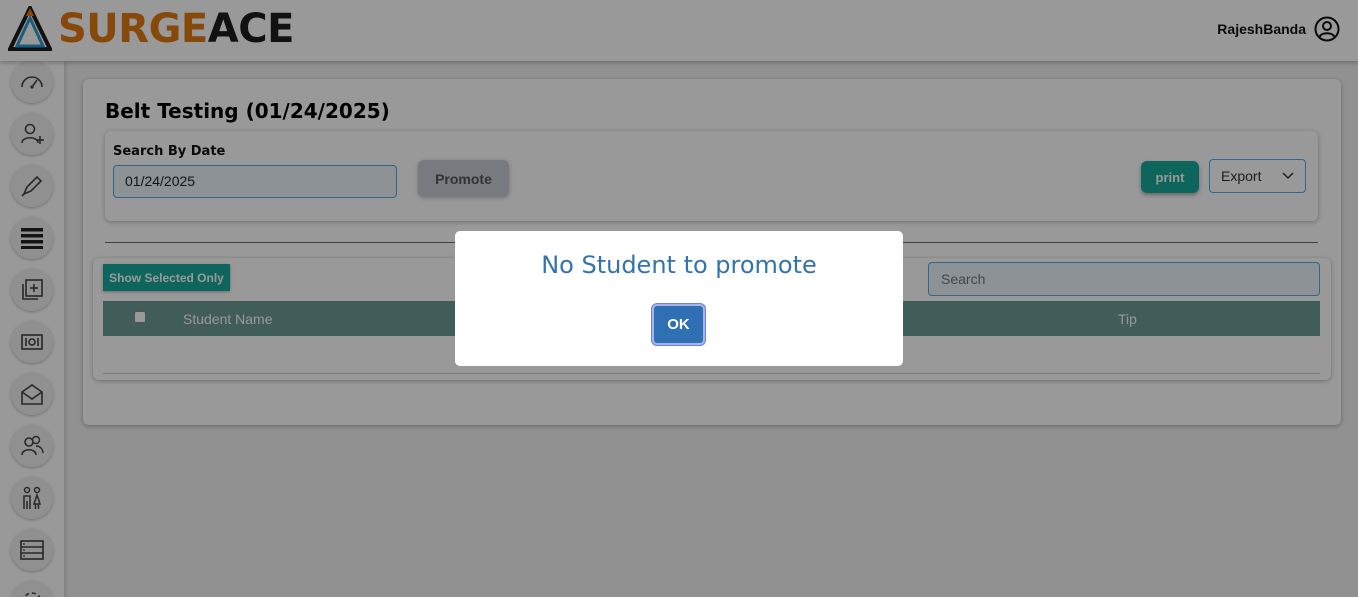 The width and height of the screenshot is (1358, 597). What do you see at coordinates (679, 298) in the screenshot?
I see `alert-dialog: No Student to promote OK` at bounding box center [679, 298].